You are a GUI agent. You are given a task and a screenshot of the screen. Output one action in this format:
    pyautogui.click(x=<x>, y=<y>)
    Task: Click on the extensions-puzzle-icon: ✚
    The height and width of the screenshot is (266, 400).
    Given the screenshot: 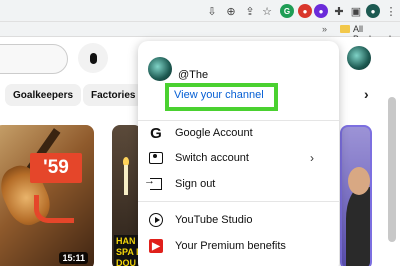 What is the action you would take?
    pyautogui.click(x=339, y=11)
    